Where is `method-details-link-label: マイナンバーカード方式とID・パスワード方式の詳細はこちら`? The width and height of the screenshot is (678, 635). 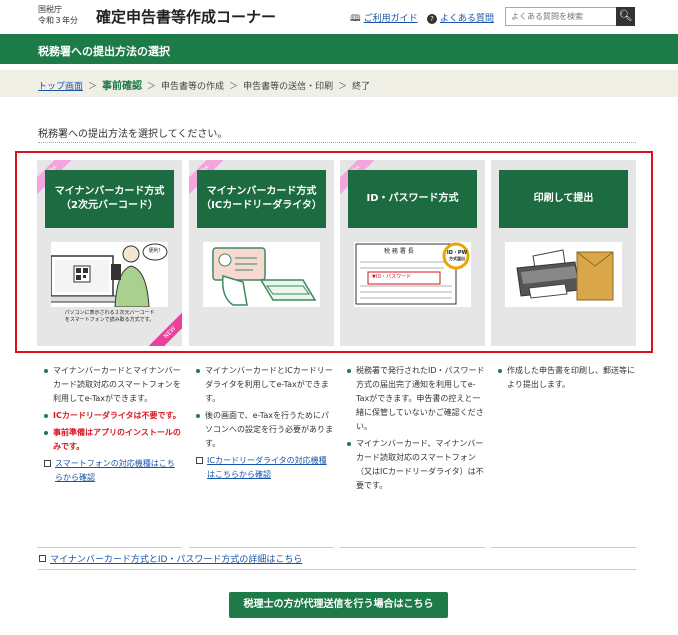 method-details-link-label: マイナンバーカード方式とID・パスワード方式の詳細はこちら is located at coordinates (176, 560).